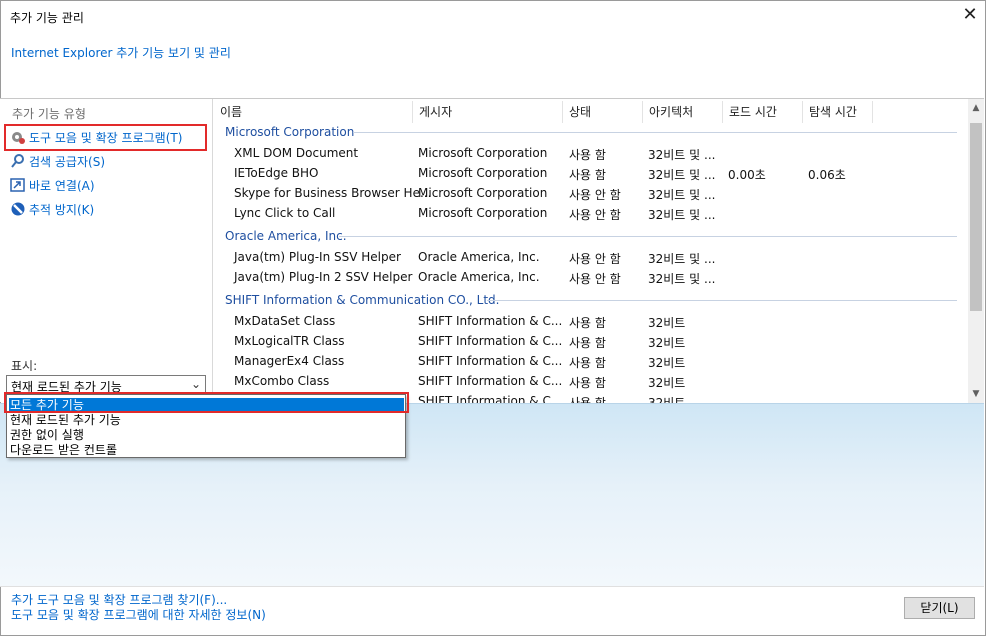  Describe the element at coordinates (276, 173) in the screenshot. I see `cell-name: IEToEdge BHO` at that location.